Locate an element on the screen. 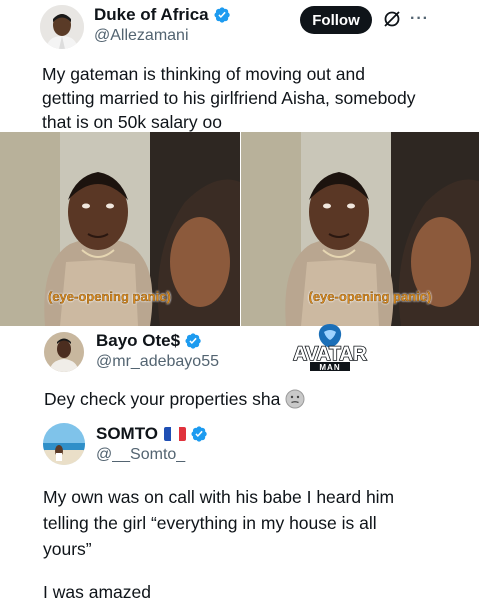 This screenshot has height=600, width=479. tweet-text-line: that is on 50k salary oo is located at coordinates (132, 122).